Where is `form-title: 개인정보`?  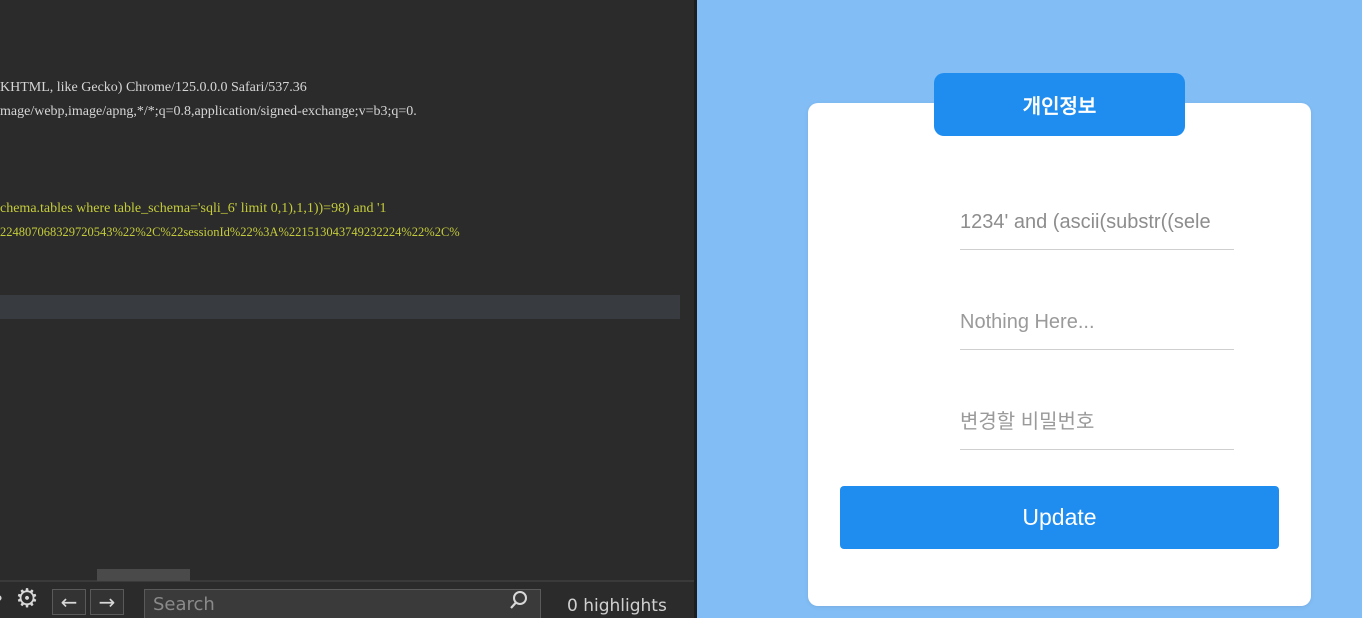 form-title: 개인정보 is located at coordinates (1059, 104).